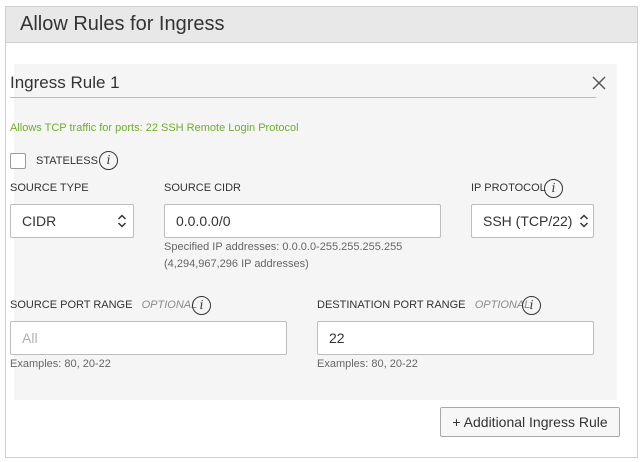  I want to click on destination-port-range-value: 22, so click(337, 338).